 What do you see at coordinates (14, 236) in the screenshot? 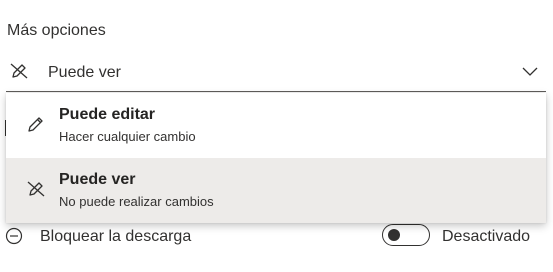
I see `minus-circle-icon` at bounding box center [14, 236].